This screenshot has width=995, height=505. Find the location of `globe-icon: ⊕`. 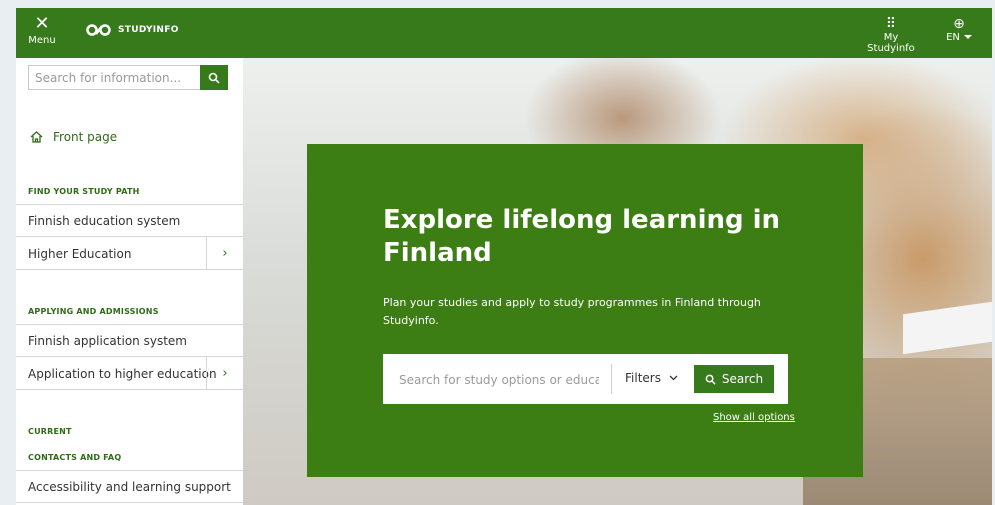

globe-icon: ⊕ is located at coordinates (959, 24).